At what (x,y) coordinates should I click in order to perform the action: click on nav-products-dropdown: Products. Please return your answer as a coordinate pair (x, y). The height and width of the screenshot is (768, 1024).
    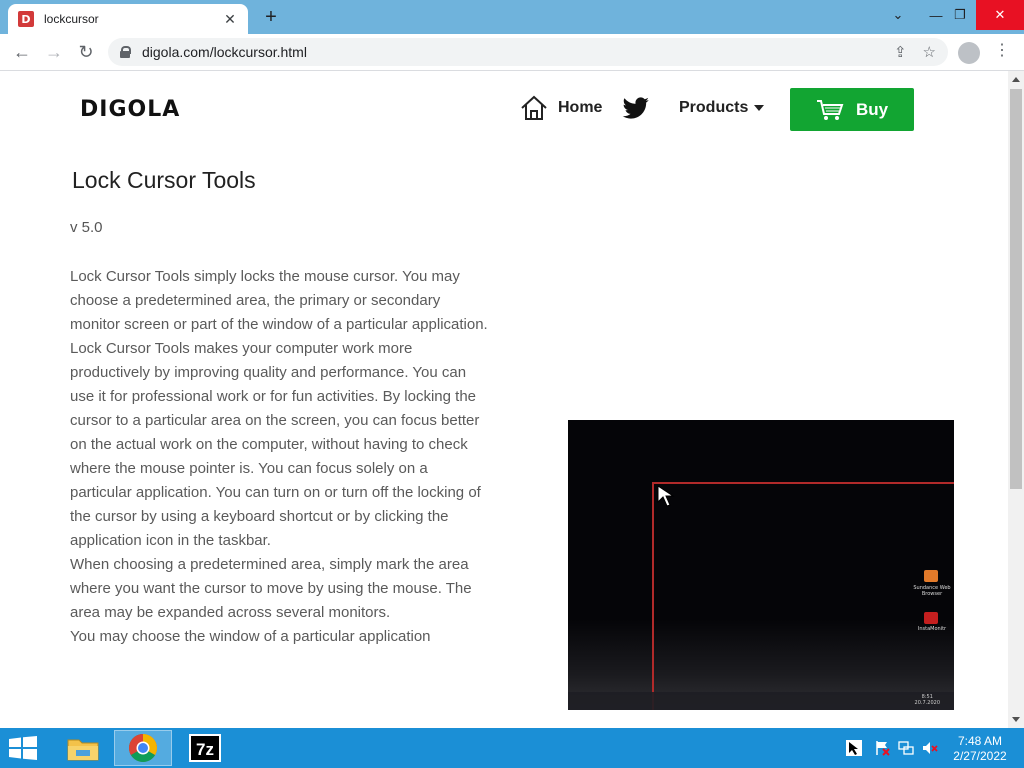
    Looking at the image, I should click on (722, 108).